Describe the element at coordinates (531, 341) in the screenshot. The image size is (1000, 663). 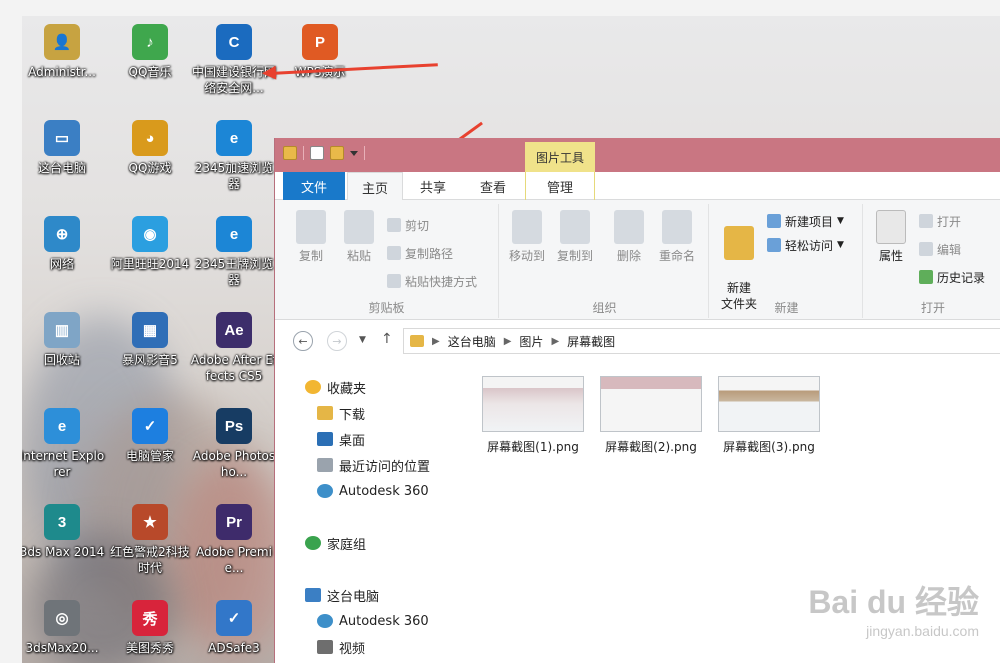
I see `breadcrumb-pictures: 图片` at that location.